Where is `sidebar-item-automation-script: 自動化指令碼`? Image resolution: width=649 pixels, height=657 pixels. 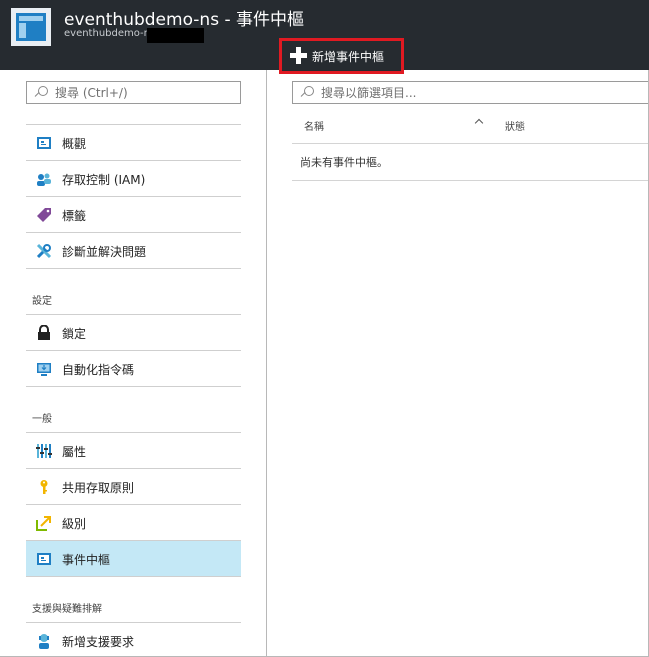
sidebar-item-automation-script: 自動化指令碼 is located at coordinates (133, 368).